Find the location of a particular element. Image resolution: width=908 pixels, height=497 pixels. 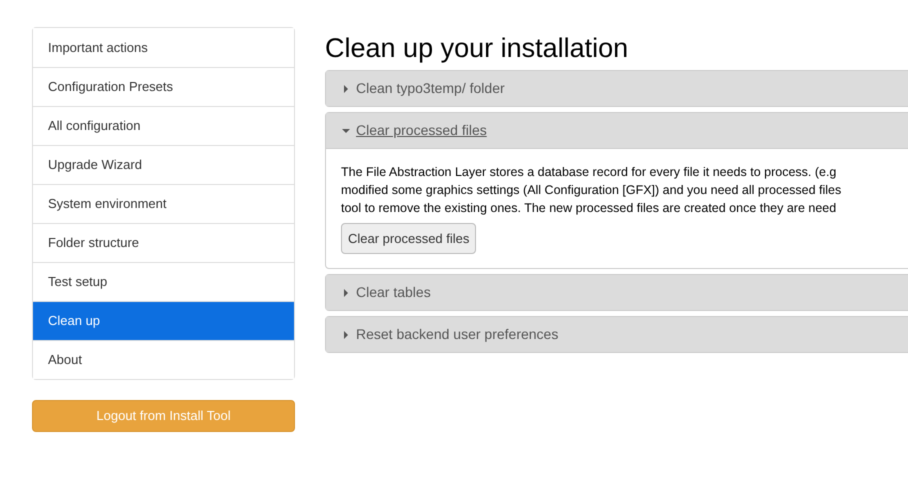

panel-header: Reset backend user preferences is located at coordinates (617, 334).